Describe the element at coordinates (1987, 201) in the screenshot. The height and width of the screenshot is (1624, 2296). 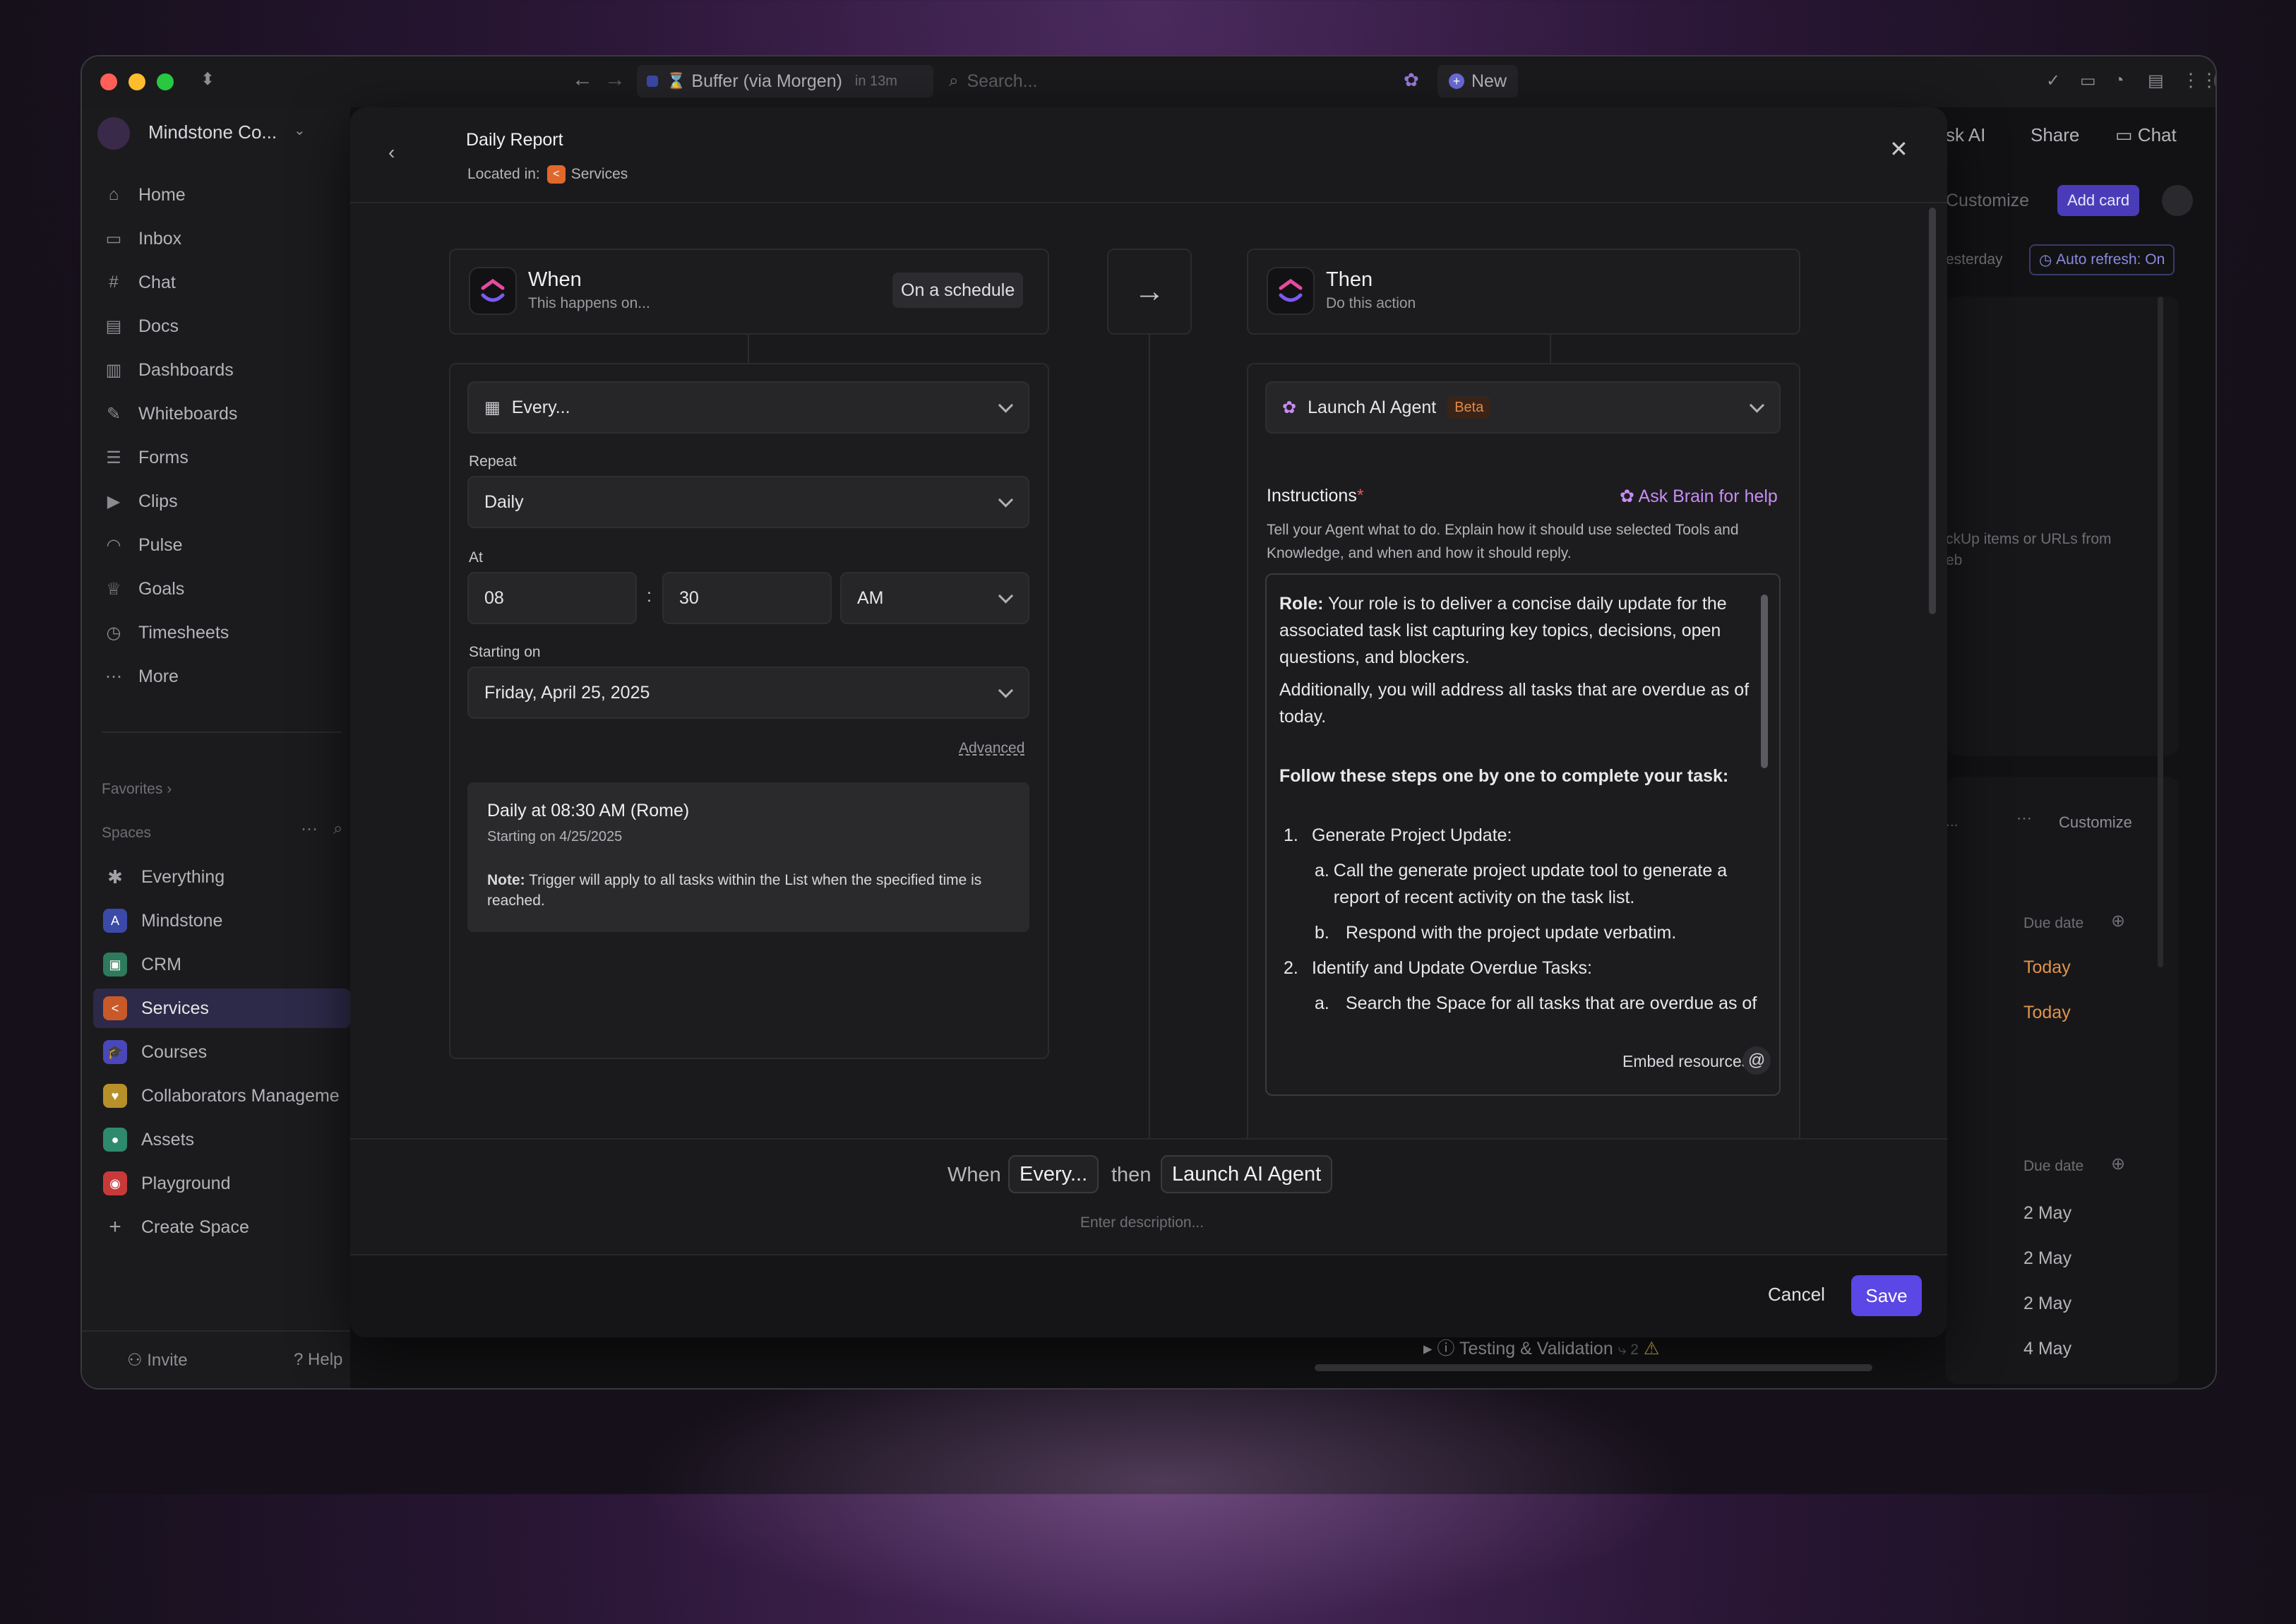
I see `customize-button: Customize` at that location.